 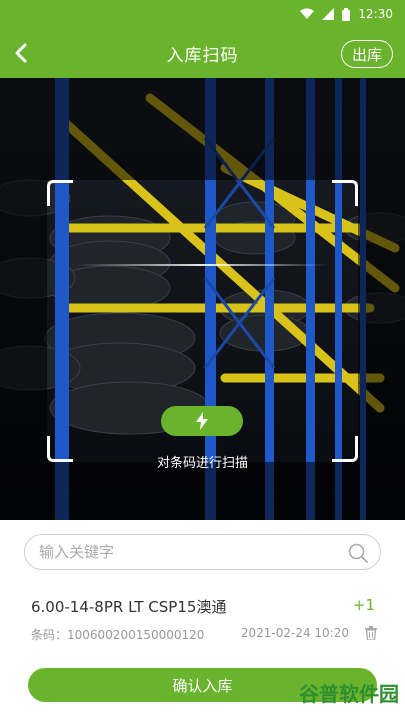 I want to click on battery-icon, so click(x=346, y=14).